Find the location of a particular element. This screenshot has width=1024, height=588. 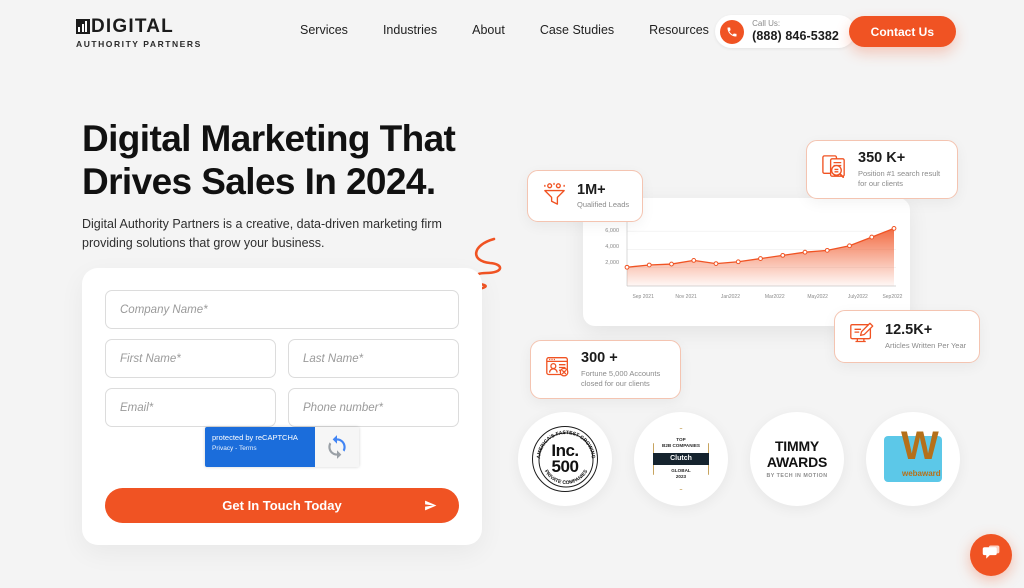

timmy-line2: AWARDS is located at coordinates (797, 461).